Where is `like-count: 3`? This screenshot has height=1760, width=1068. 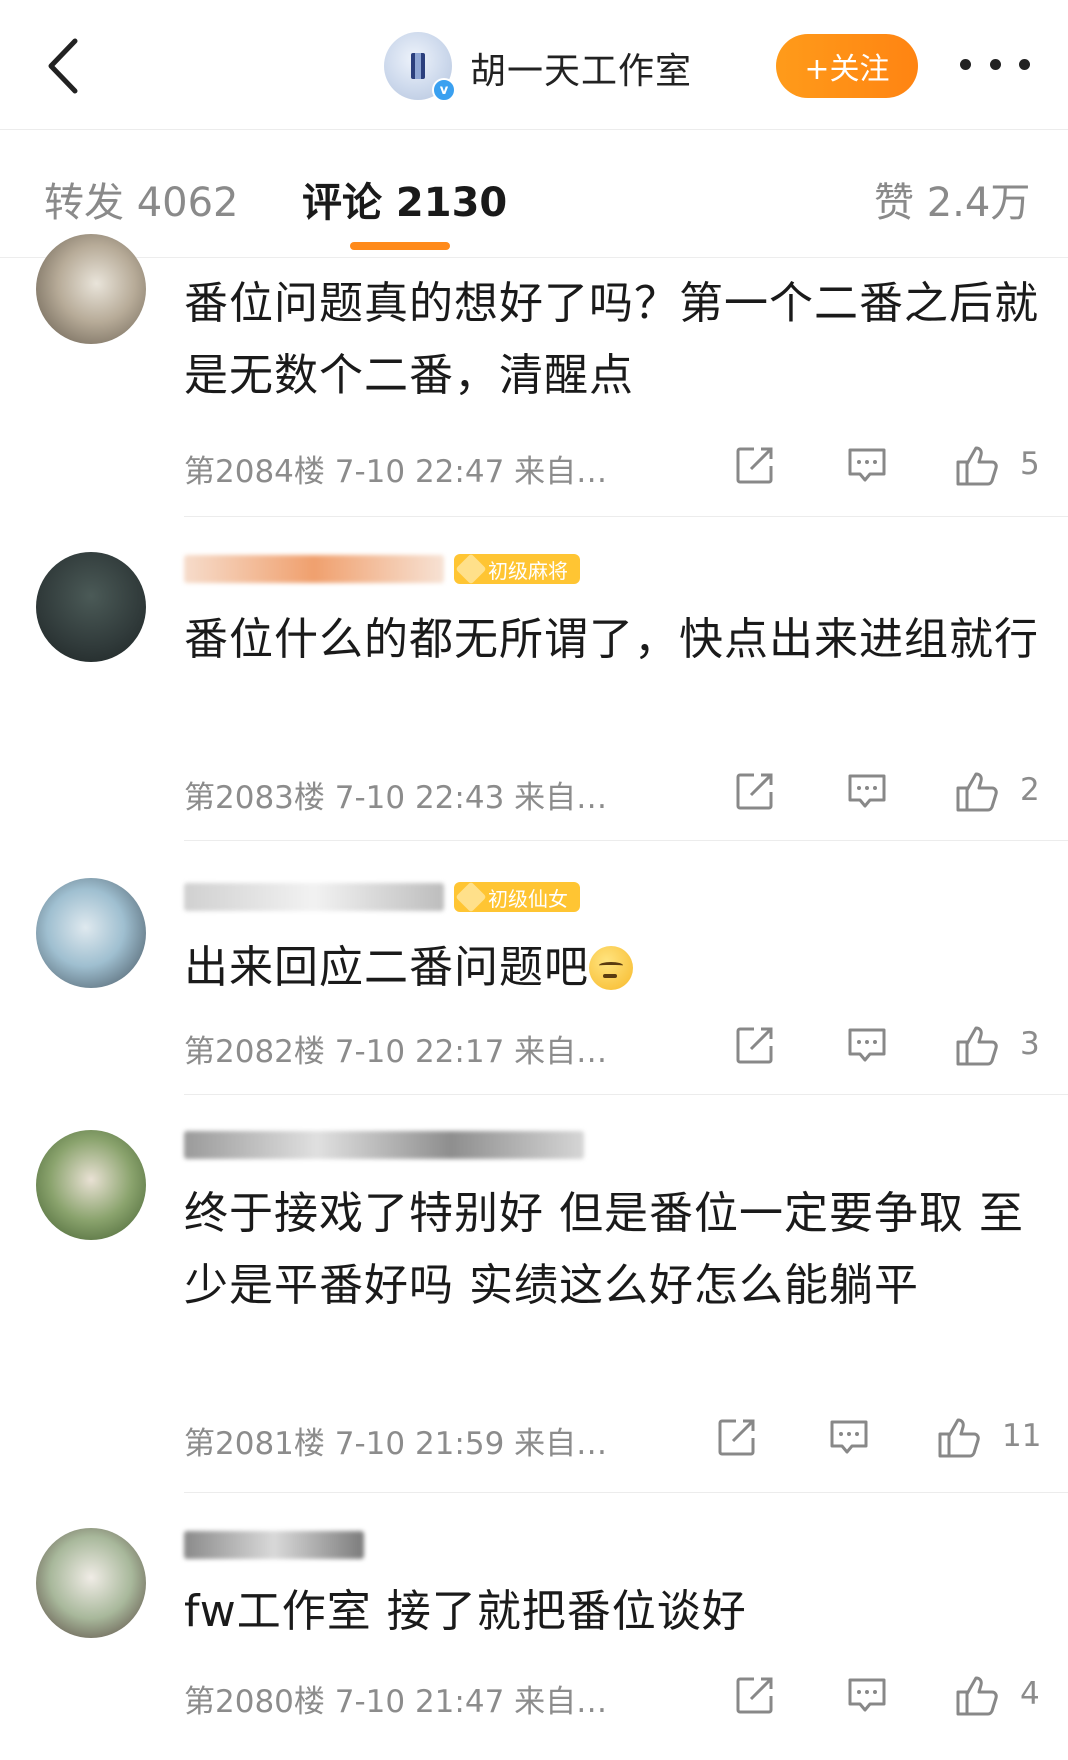
like-count: 3 is located at coordinates (1030, 1044).